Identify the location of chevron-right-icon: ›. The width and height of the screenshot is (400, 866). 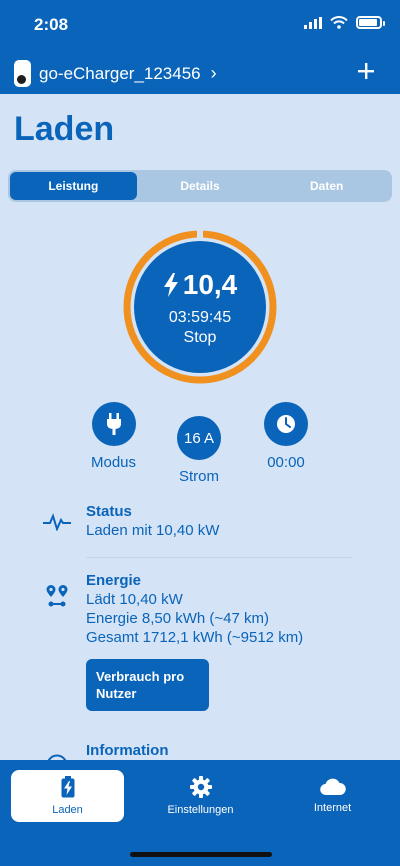
(213, 73).